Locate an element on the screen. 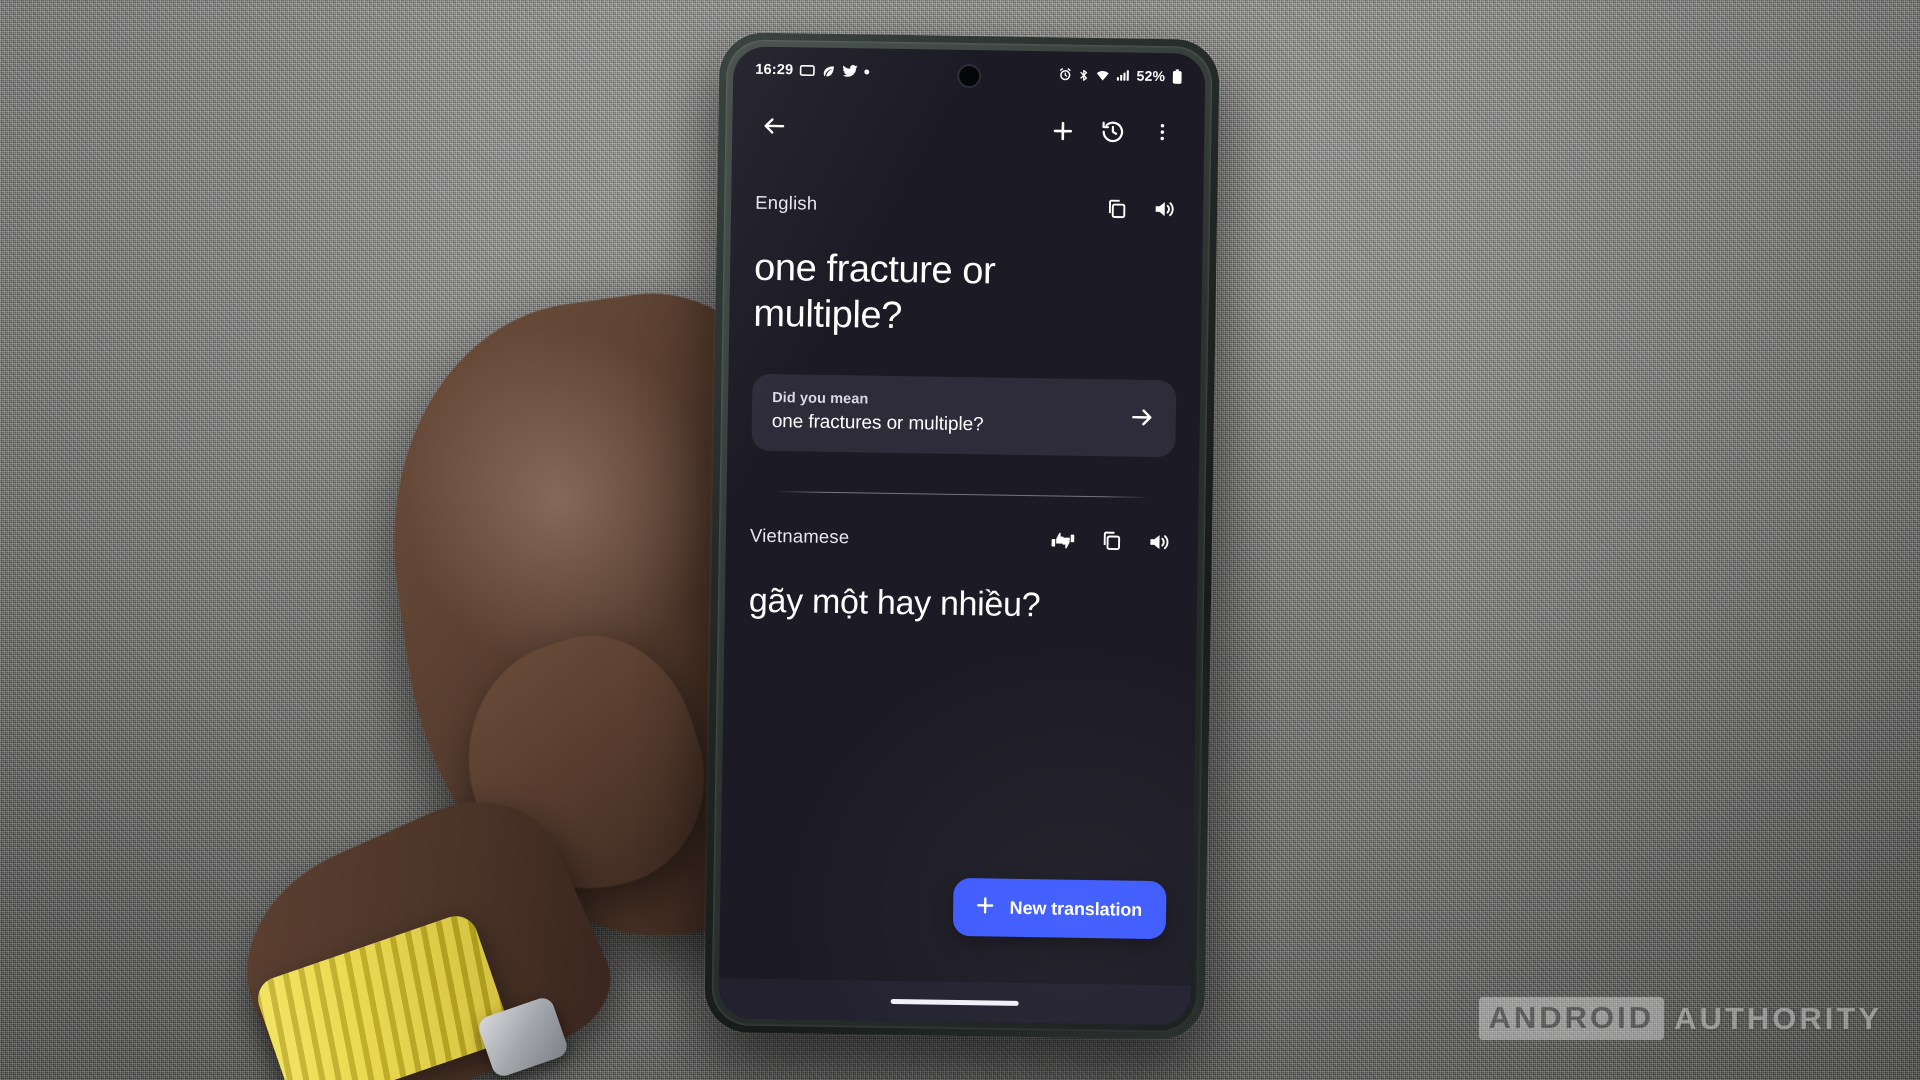 Image resolution: width=1920 pixels, height=1080 pixels. twitter-bird-icon is located at coordinates (850, 71).